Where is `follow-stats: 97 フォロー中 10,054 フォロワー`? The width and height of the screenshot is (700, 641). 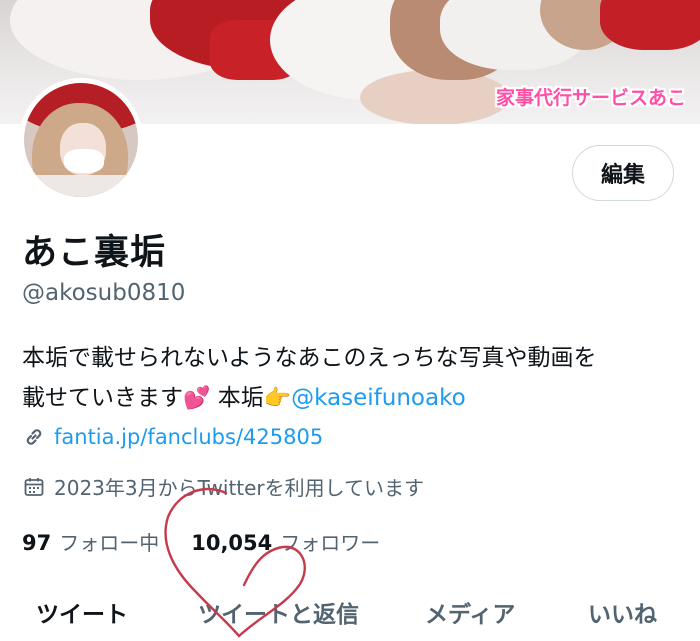 follow-stats: 97 フォロー中 10,054 フォロワー is located at coordinates (201, 541).